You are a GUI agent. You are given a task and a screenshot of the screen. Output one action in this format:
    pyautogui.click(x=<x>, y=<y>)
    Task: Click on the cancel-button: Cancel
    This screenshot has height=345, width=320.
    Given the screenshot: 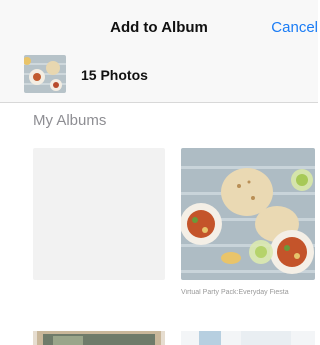 What is the action you would take?
    pyautogui.click(x=294, y=27)
    